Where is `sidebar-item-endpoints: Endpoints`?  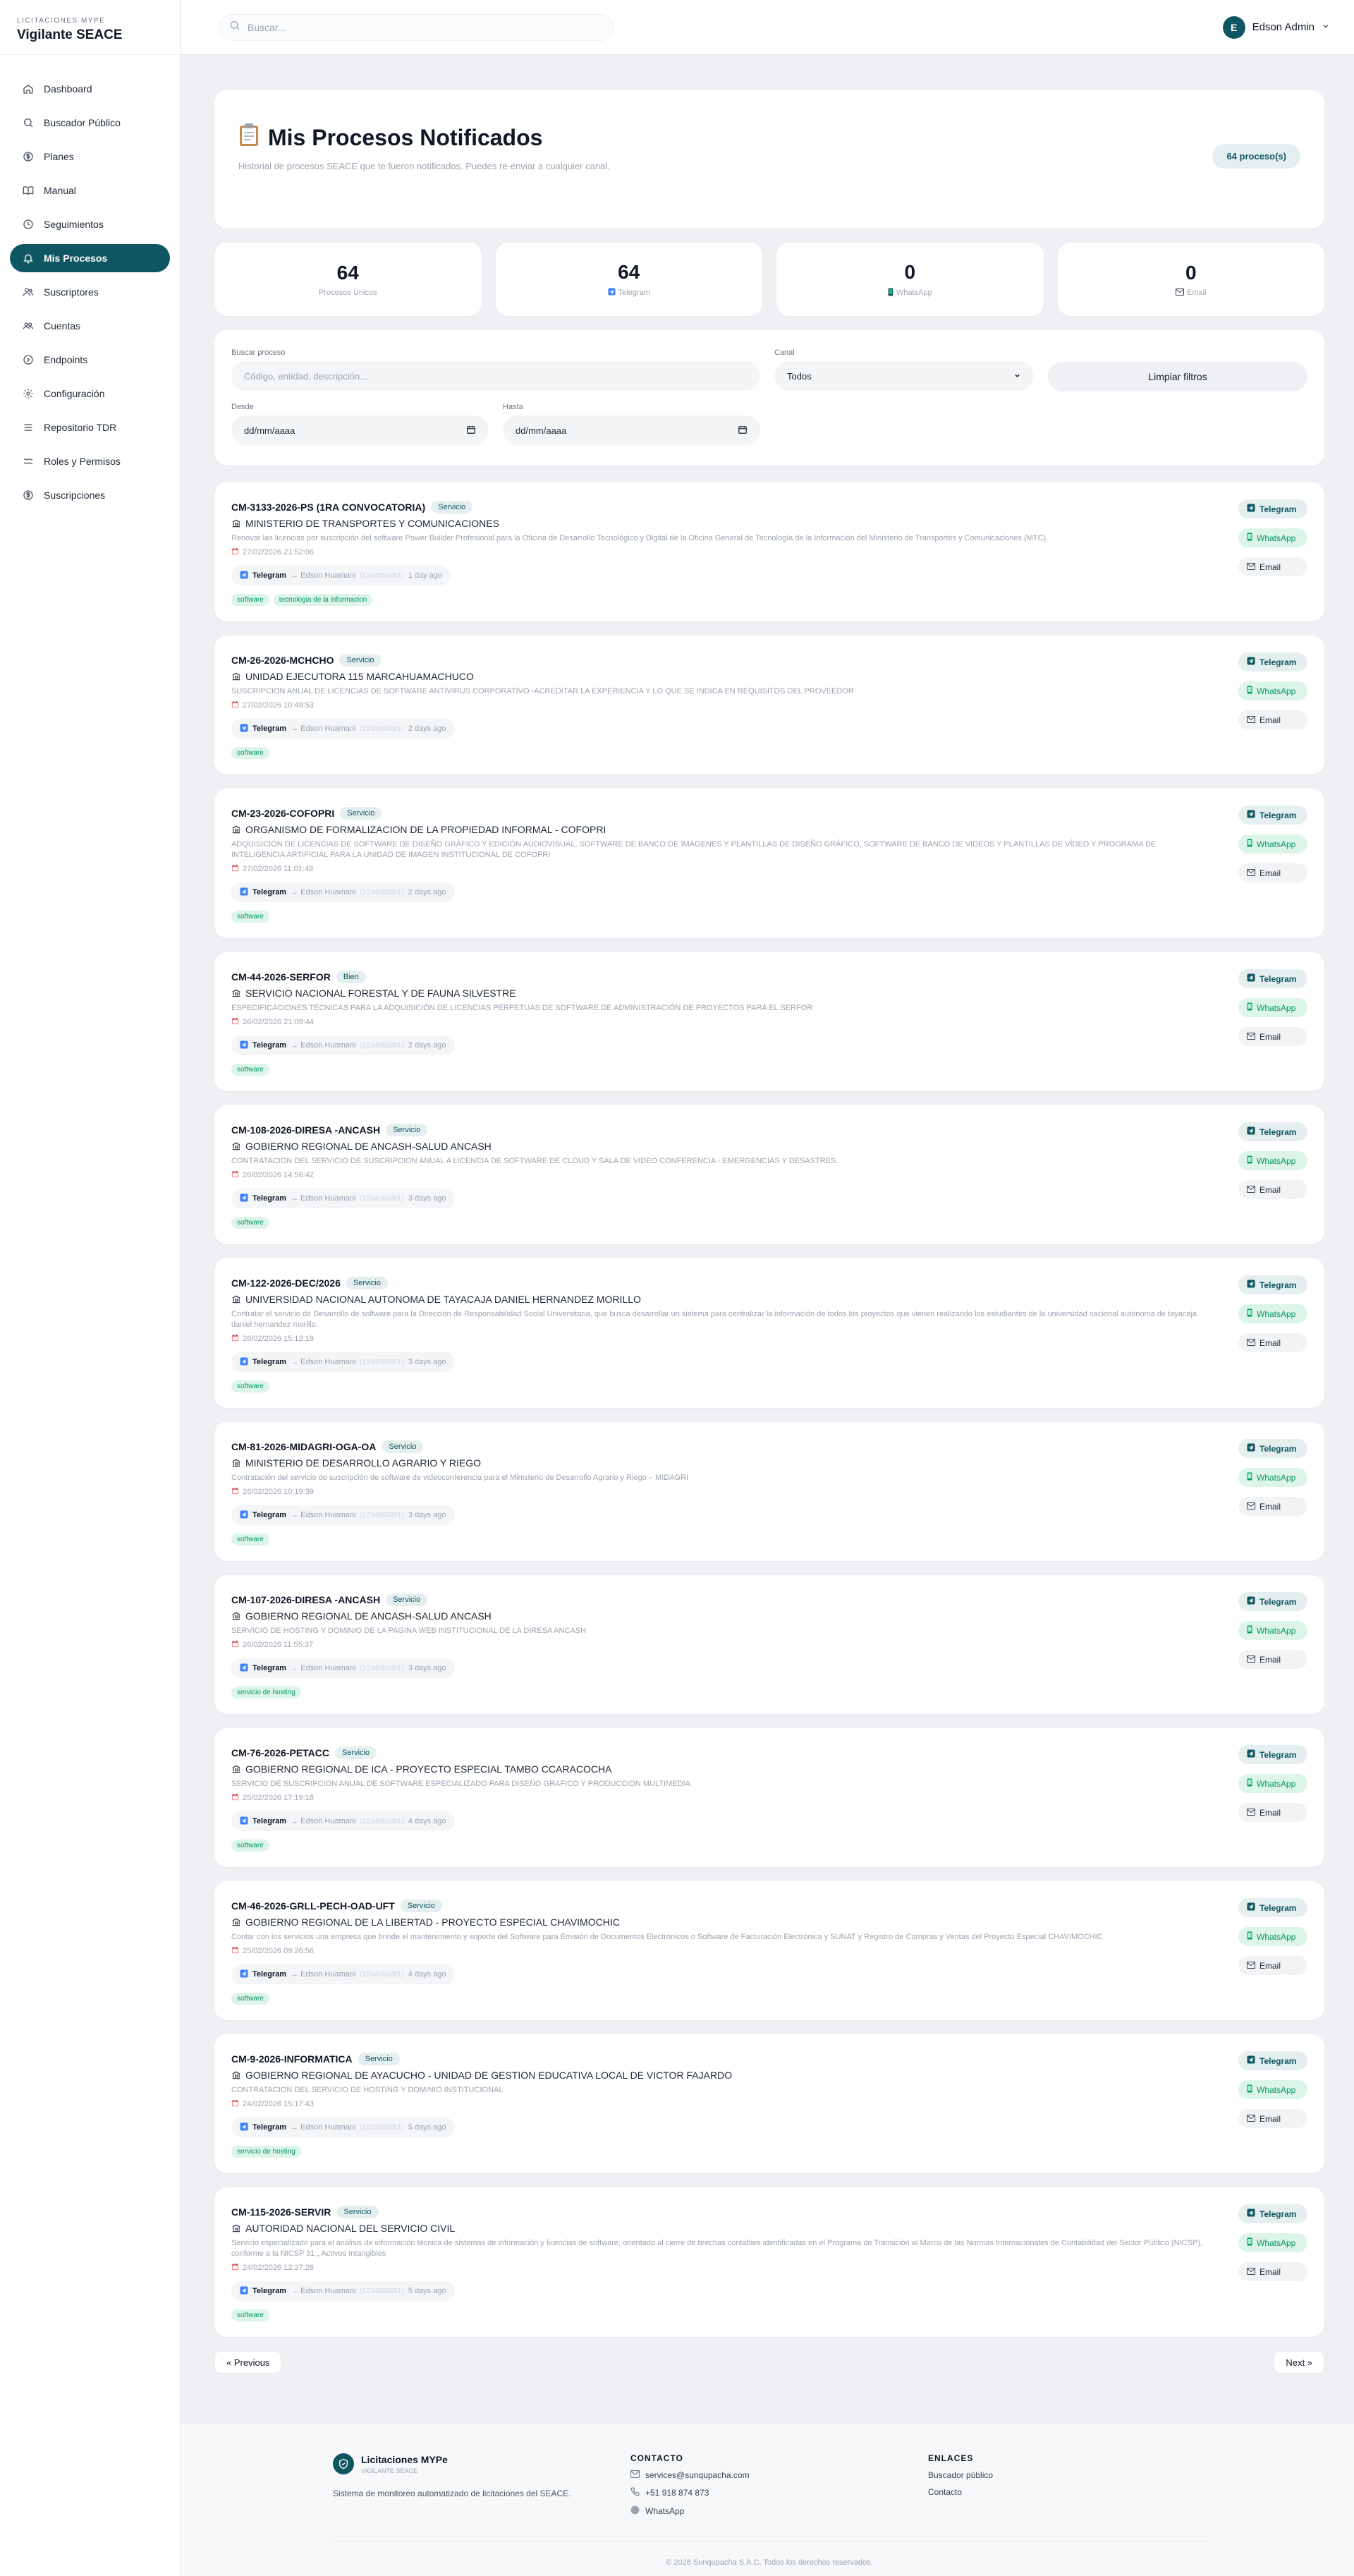 sidebar-item-endpoints: Endpoints is located at coordinates (90, 360).